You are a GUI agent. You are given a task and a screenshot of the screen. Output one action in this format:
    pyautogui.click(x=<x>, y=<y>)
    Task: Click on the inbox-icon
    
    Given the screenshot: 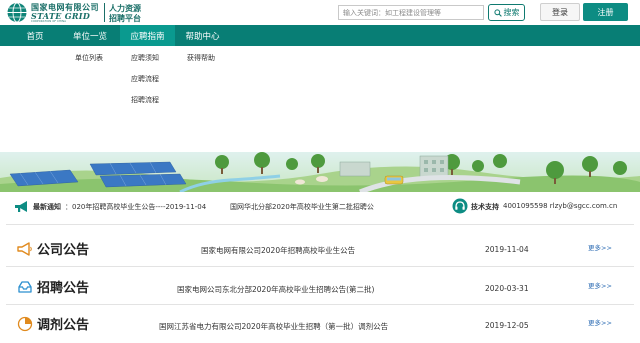 What is the action you would take?
    pyautogui.click(x=25, y=287)
    